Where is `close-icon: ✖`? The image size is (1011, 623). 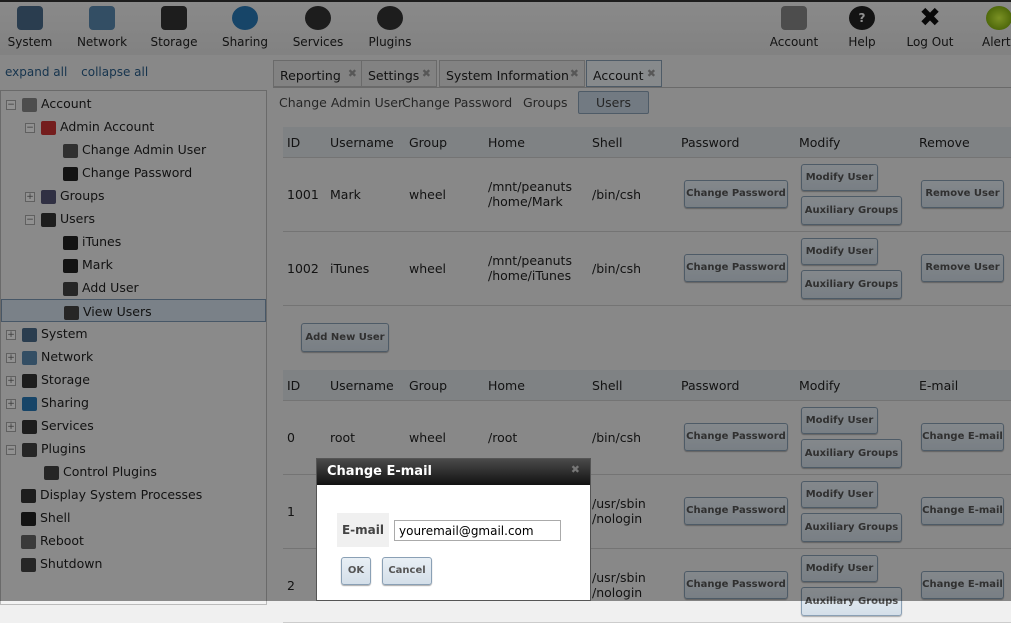
close-icon: ✖ is located at coordinates (575, 469).